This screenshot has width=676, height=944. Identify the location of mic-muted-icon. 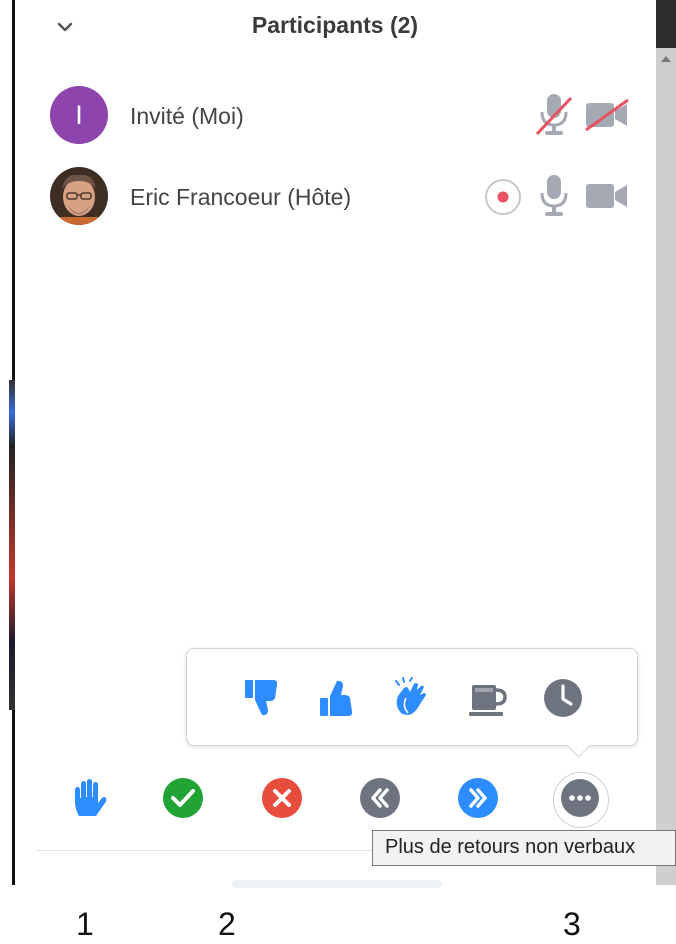
(554, 117).